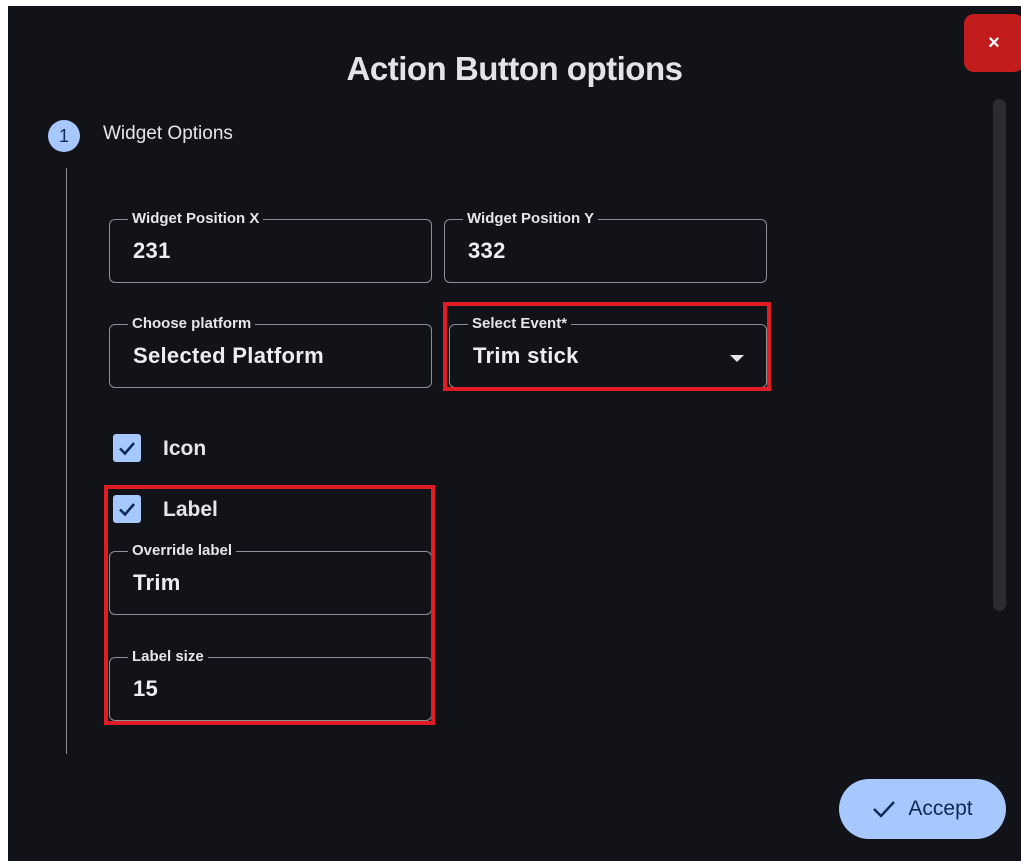  I want to click on close-icon: ×, so click(994, 42).